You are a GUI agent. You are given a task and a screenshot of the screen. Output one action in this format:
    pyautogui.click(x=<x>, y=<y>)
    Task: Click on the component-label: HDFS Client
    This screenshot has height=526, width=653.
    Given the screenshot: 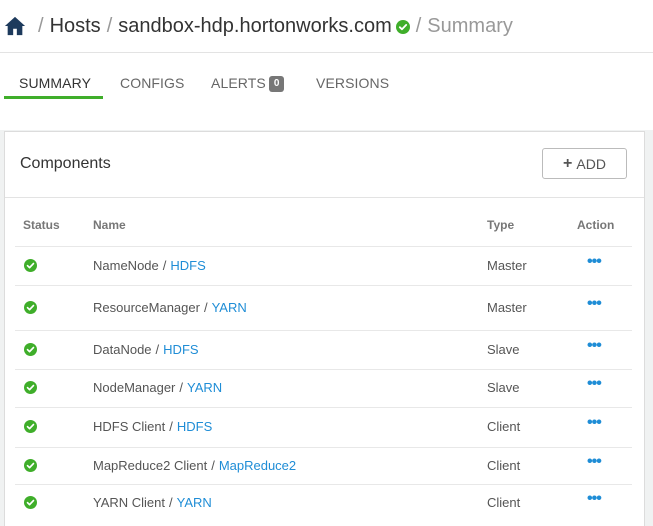 What is the action you would take?
    pyautogui.click(x=129, y=426)
    